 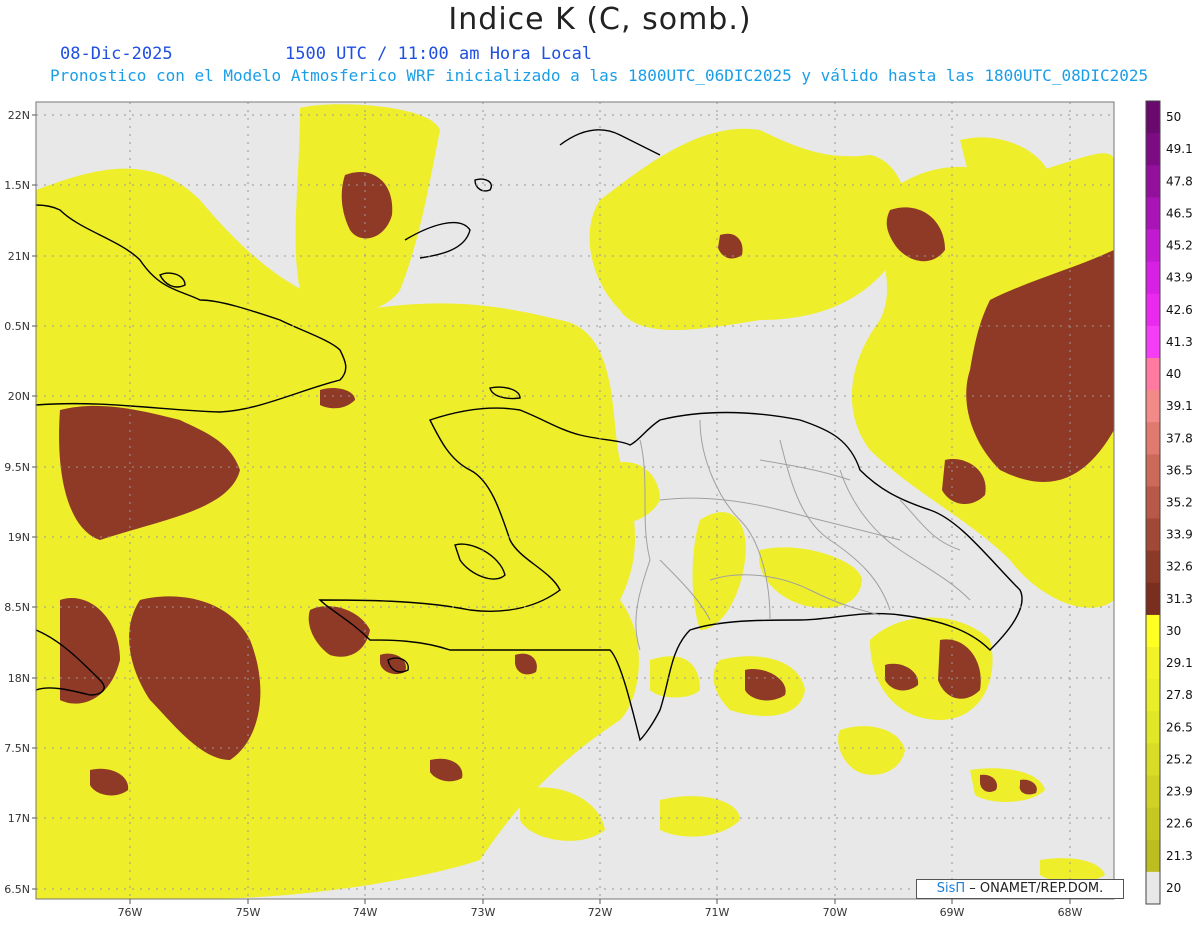 What do you see at coordinates (1179, 567) in the screenshot?
I see `colorbar-label: 32.6` at bounding box center [1179, 567].